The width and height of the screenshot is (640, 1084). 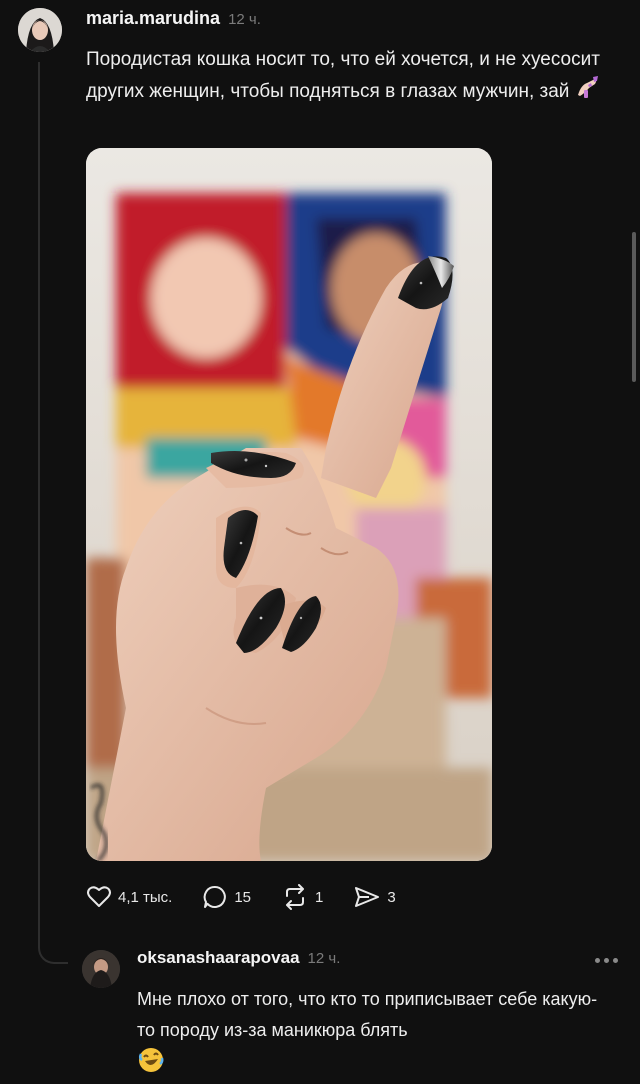 What do you see at coordinates (256, 897) in the screenshot?
I see `post-actions: 4,1 тыс. 15 1 3` at bounding box center [256, 897].